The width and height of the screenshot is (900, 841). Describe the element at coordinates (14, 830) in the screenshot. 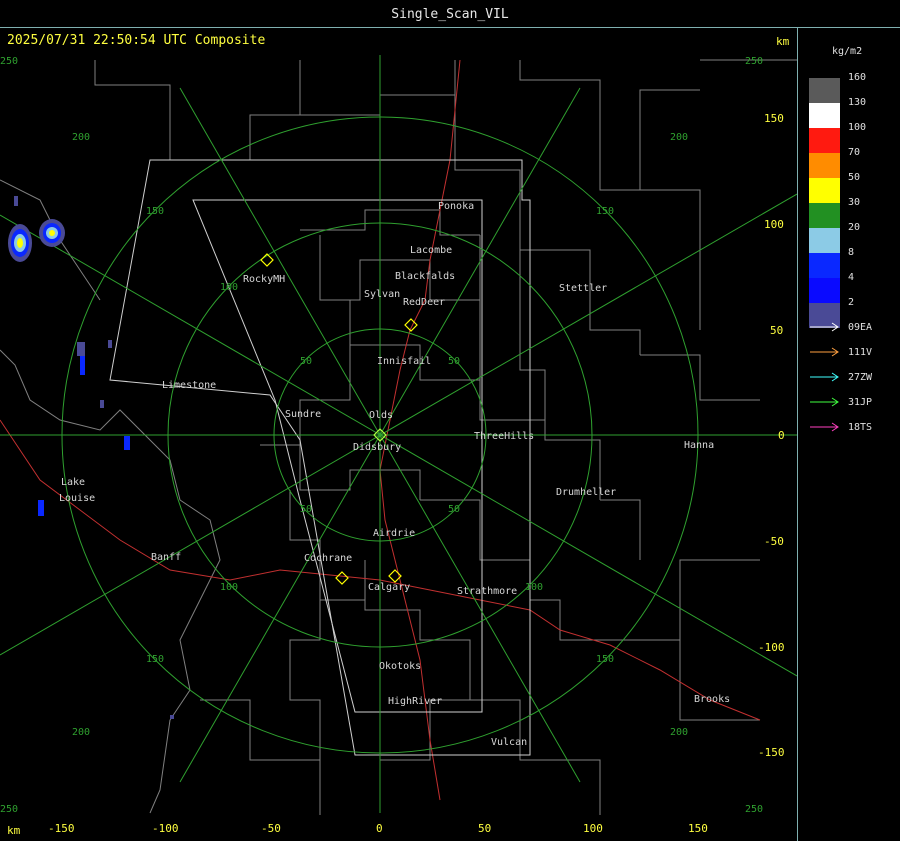

I see `km-label-bottom: km` at that location.